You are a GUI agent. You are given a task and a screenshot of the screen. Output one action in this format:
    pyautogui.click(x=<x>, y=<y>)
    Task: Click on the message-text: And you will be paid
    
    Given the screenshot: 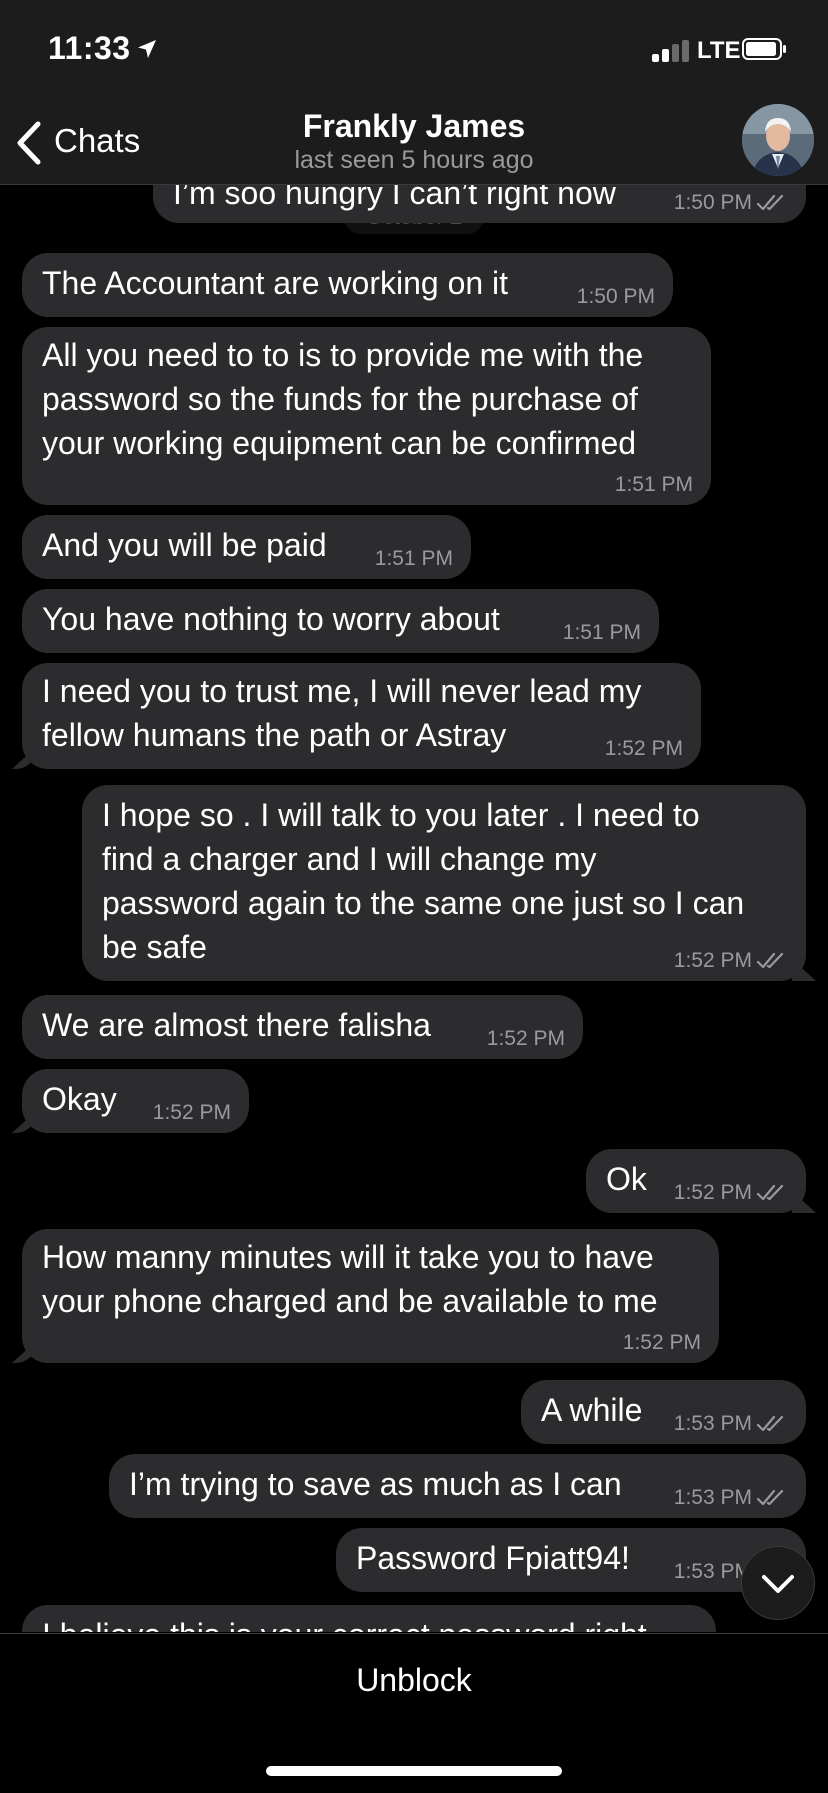 What is the action you would take?
    pyautogui.click(x=184, y=545)
    